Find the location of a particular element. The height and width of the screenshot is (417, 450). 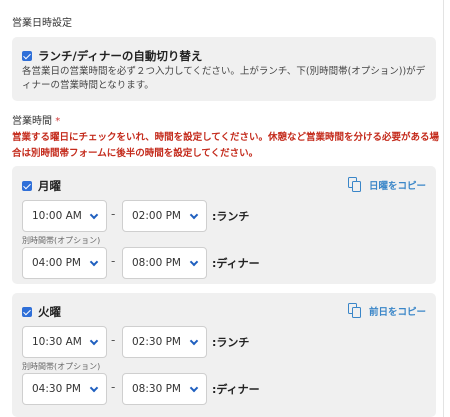

select-value: 08:00 PM is located at coordinates (156, 263).